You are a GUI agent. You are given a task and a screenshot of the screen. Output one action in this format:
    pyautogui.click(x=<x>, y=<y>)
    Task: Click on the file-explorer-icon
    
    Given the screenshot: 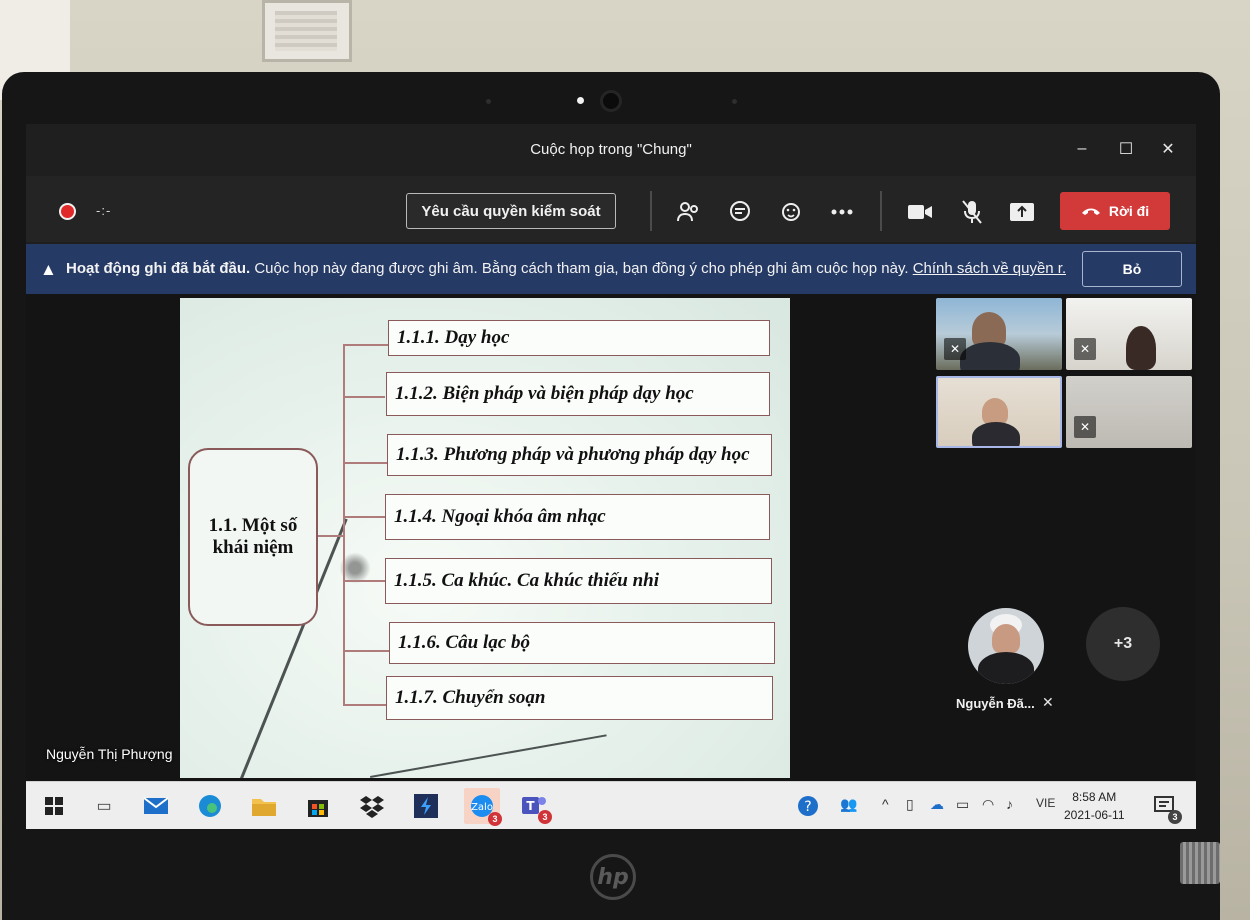 What is the action you would take?
    pyautogui.click(x=264, y=806)
    